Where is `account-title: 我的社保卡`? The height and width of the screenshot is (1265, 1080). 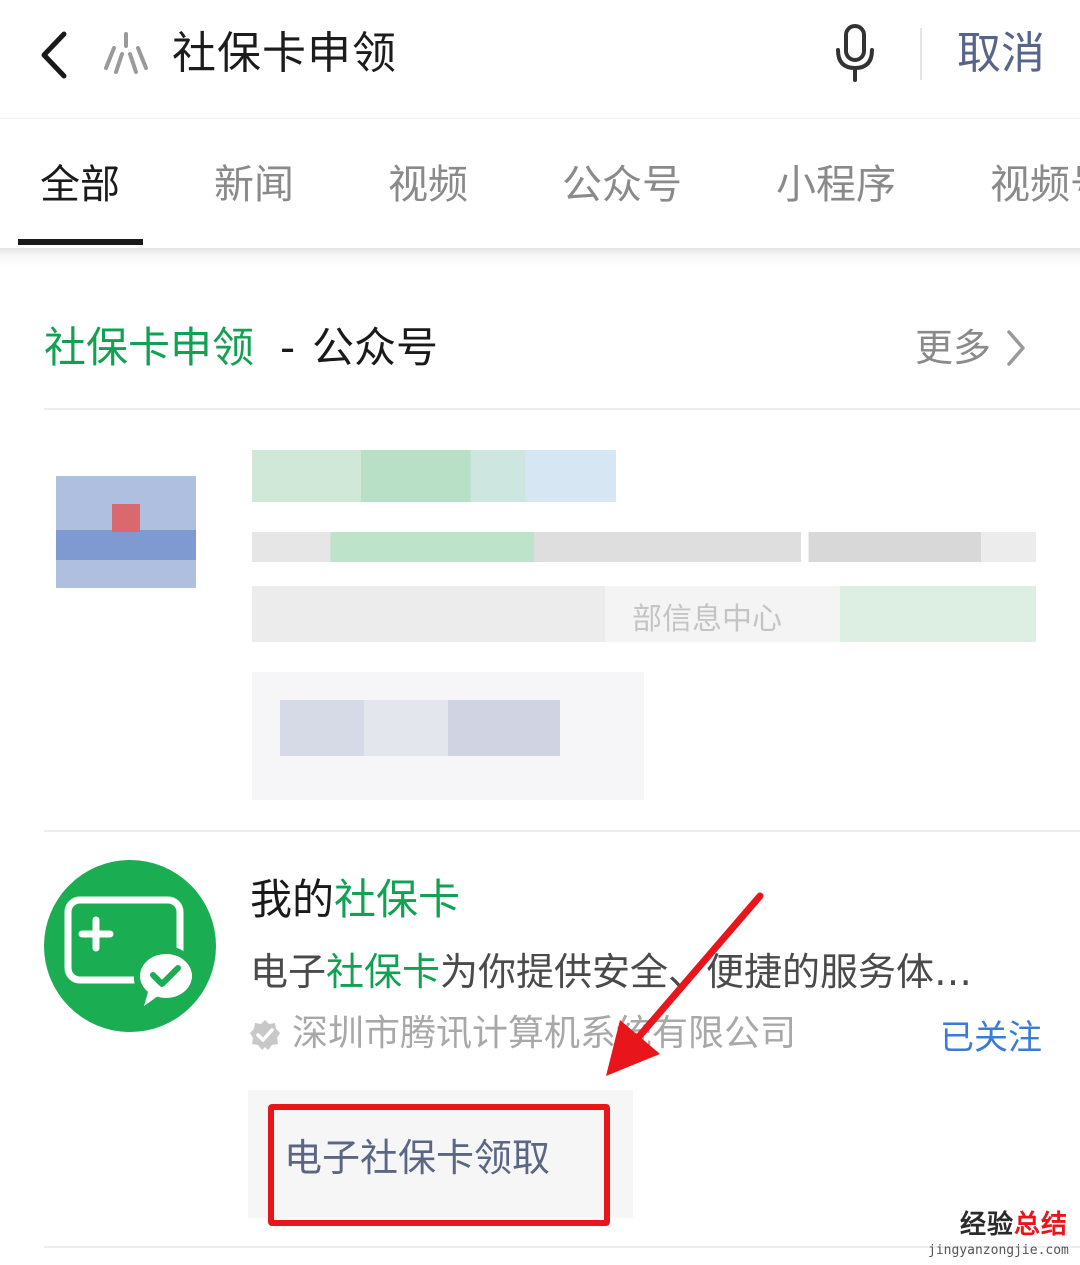 account-title: 我的社保卡 is located at coordinates (355, 900).